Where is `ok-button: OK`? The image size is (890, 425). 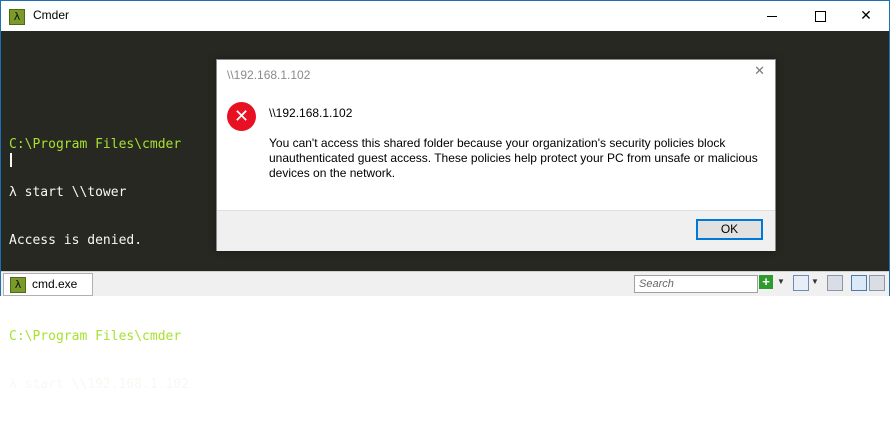
ok-button: OK is located at coordinates (729, 229).